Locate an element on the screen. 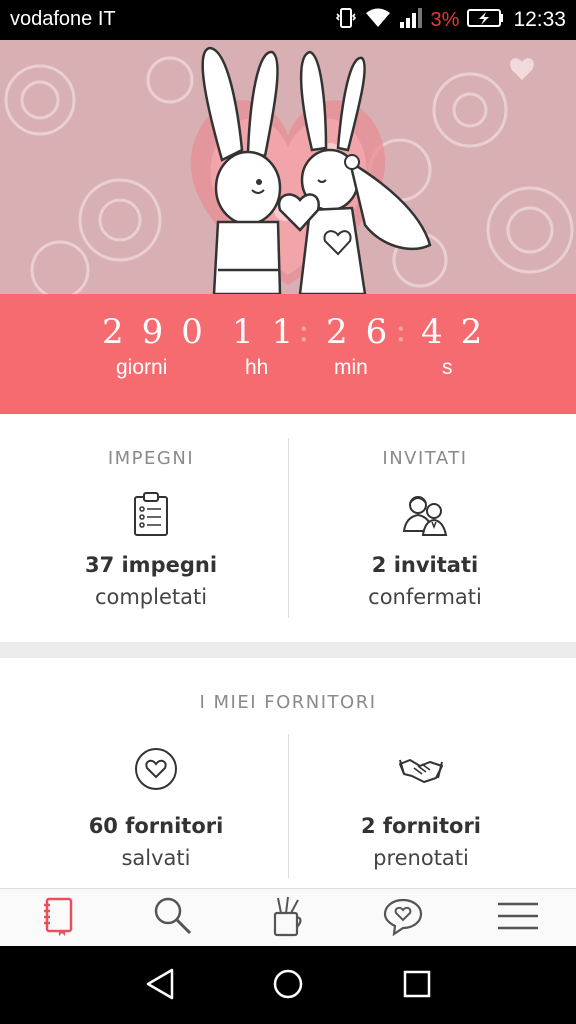 The image size is (576, 1024). notebook-icon is located at coordinates (58, 918).